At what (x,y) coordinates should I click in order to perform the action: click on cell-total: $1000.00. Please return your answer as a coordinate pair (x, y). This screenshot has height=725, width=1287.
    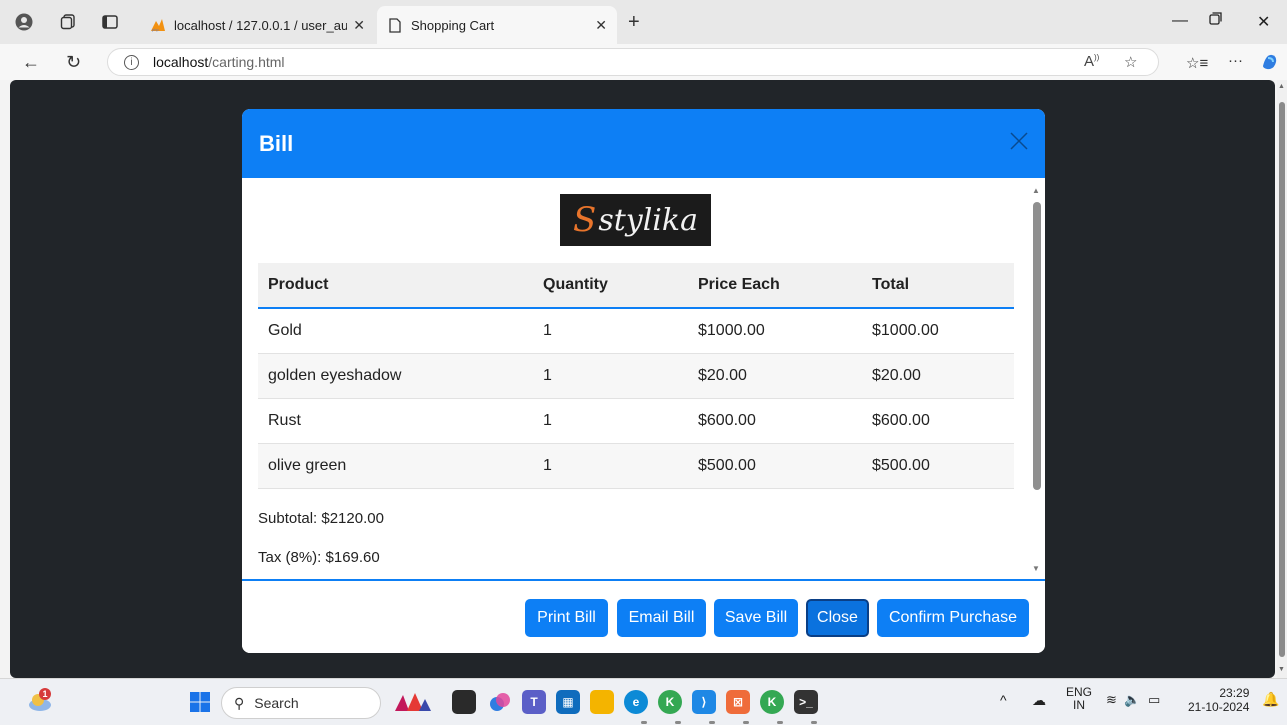
    Looking at the image, I should click on (938, 331).